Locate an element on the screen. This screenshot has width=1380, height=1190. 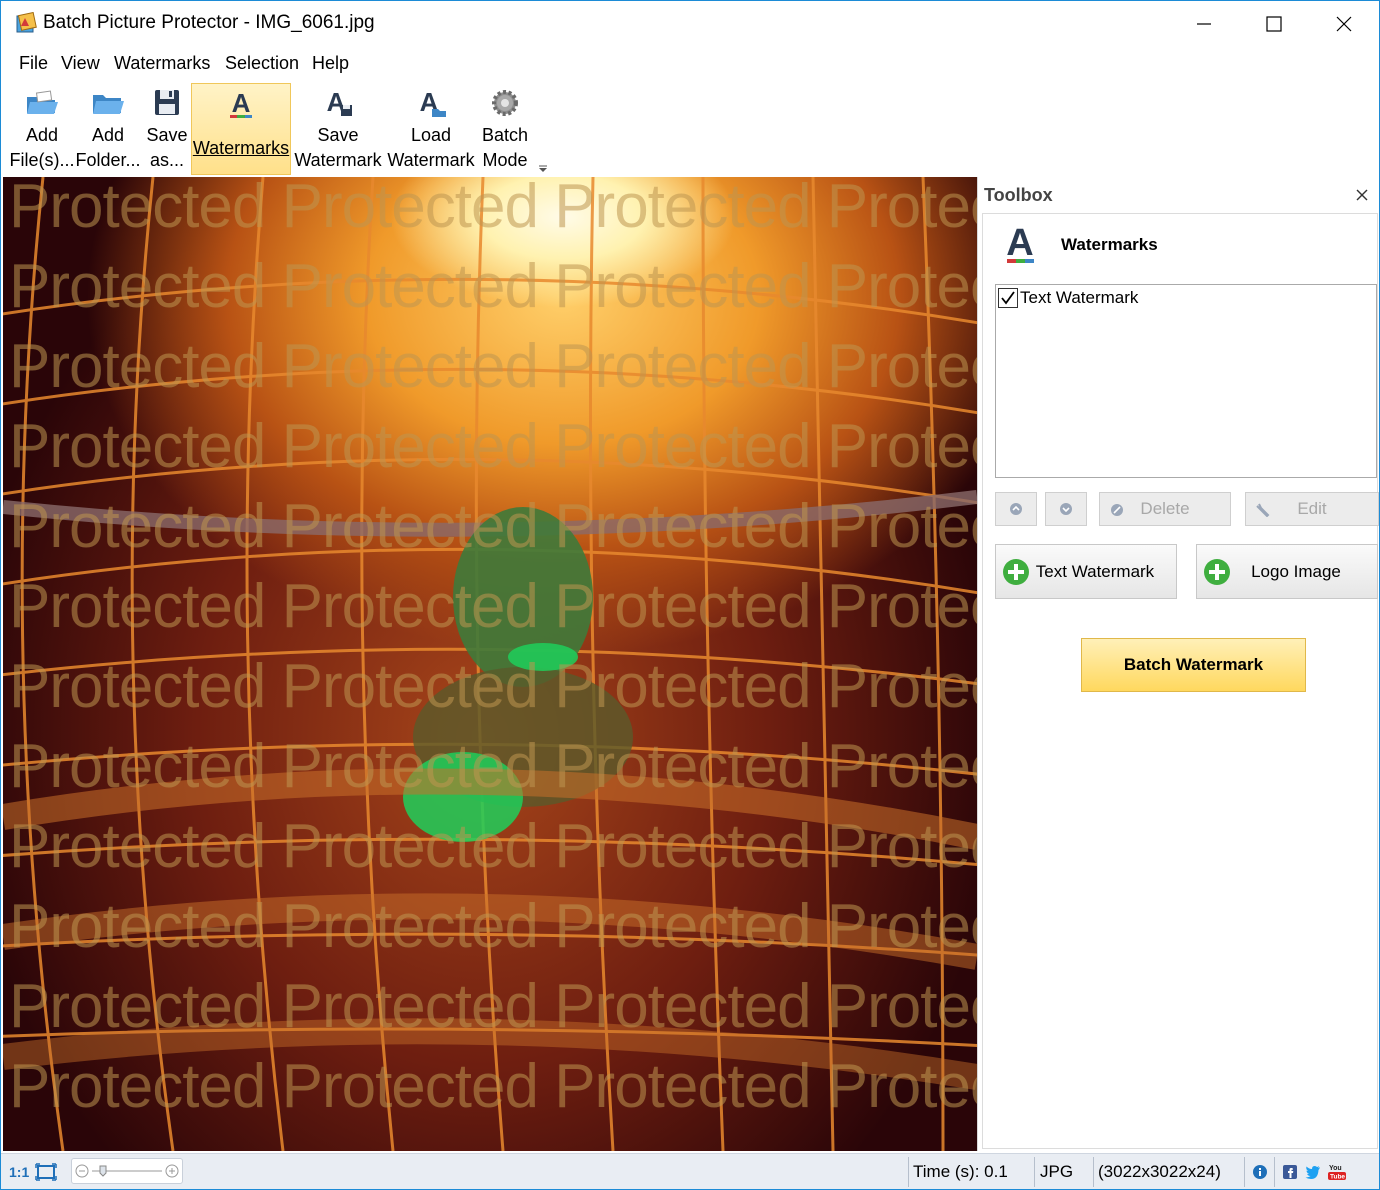
chevron-up-icon is located at coordinates (1016, 509).